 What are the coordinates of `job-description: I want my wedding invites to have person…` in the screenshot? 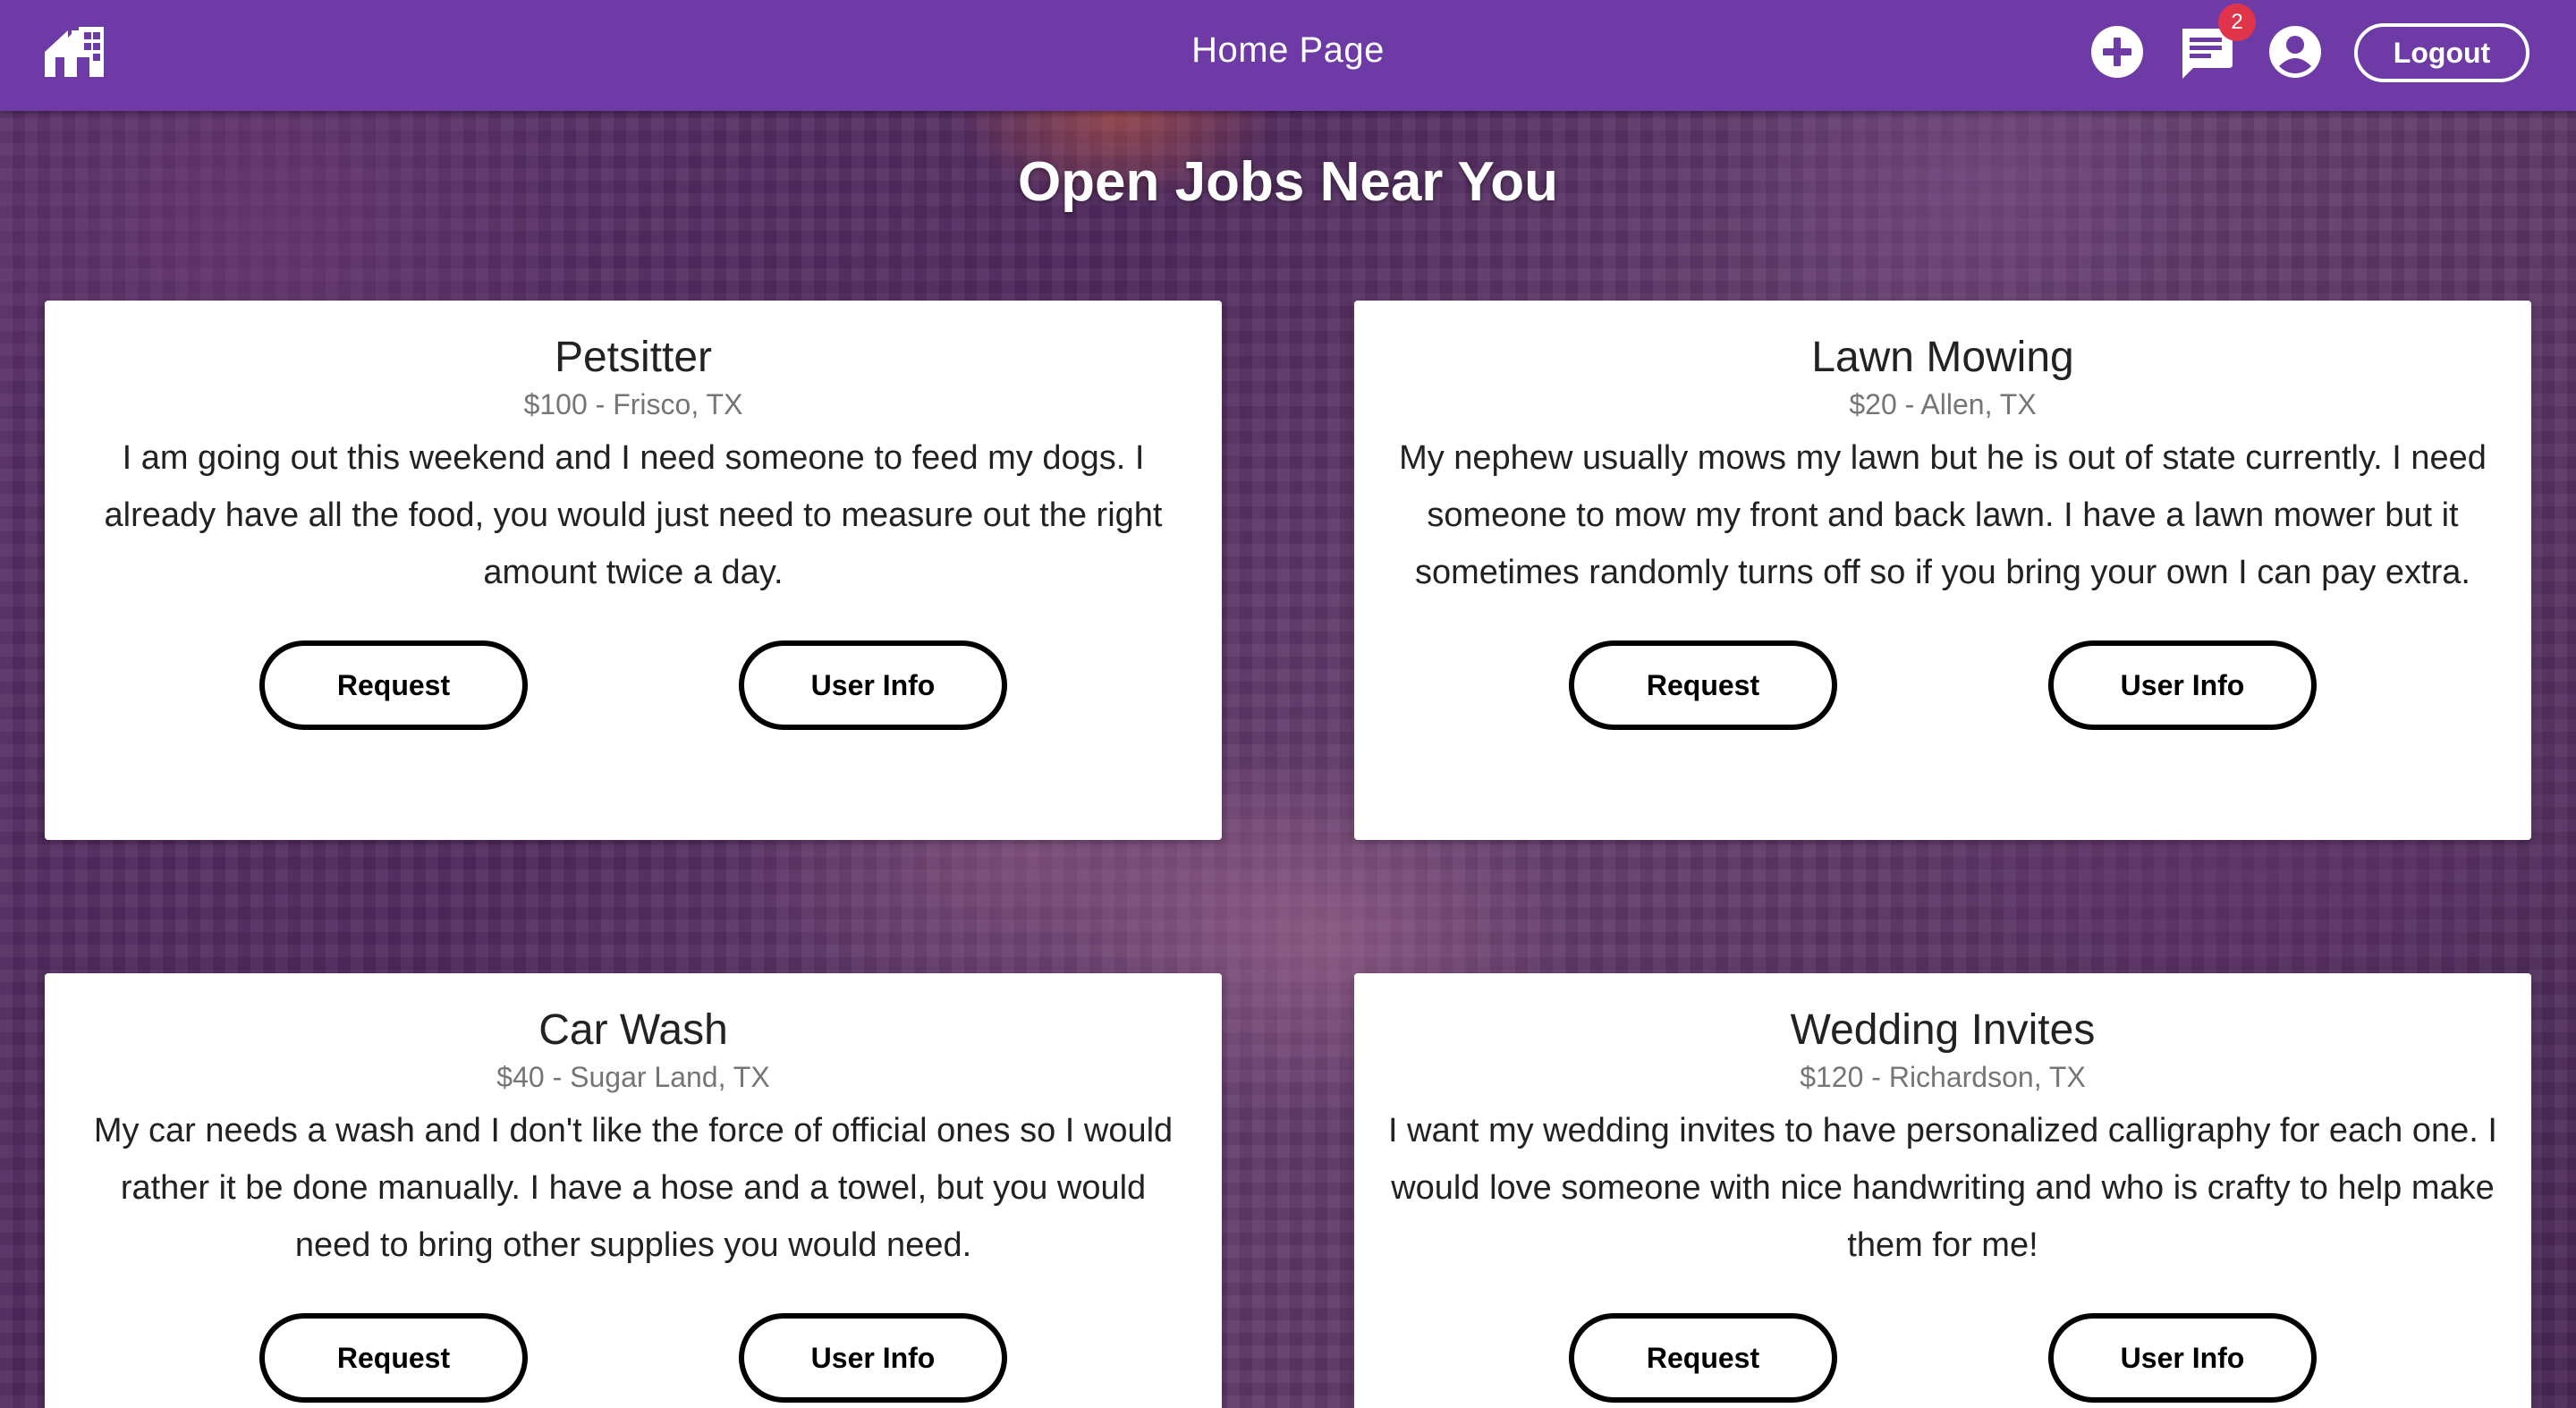 It's located at (1942, 1188).